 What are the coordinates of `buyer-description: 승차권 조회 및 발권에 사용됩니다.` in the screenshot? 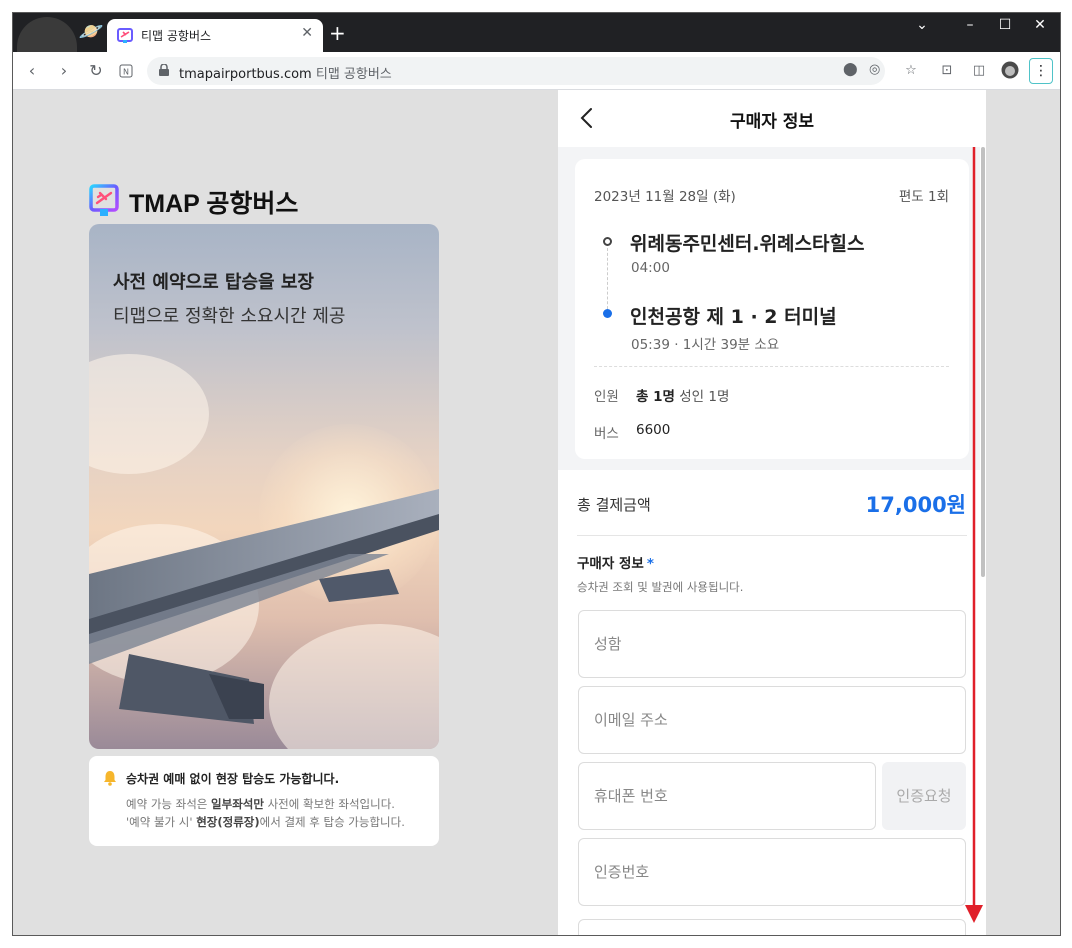 It's located at (660, 587).